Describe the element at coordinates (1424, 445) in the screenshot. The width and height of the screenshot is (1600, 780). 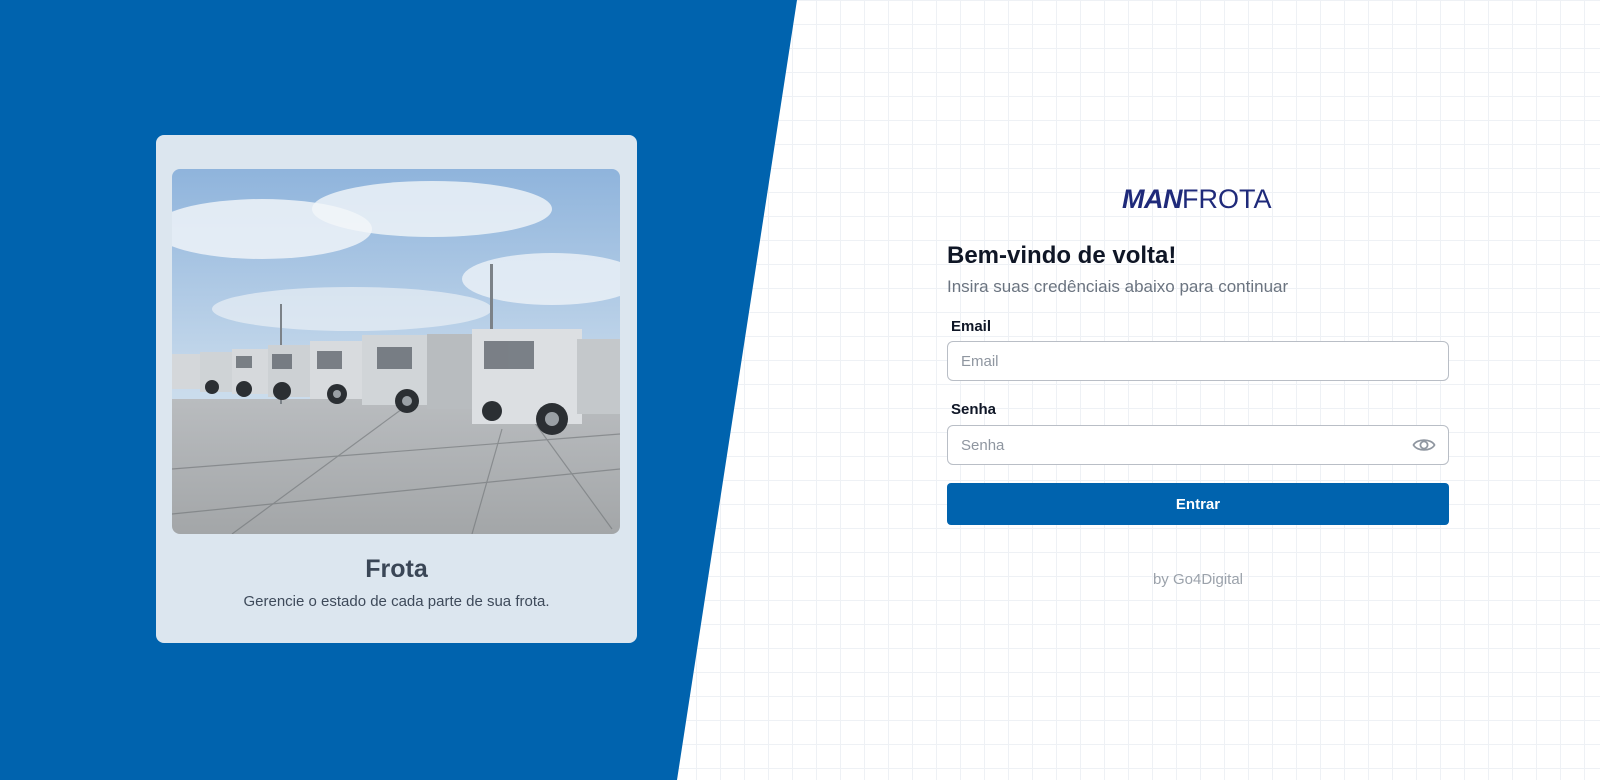
I see `show-password-eye-icon` at that location.